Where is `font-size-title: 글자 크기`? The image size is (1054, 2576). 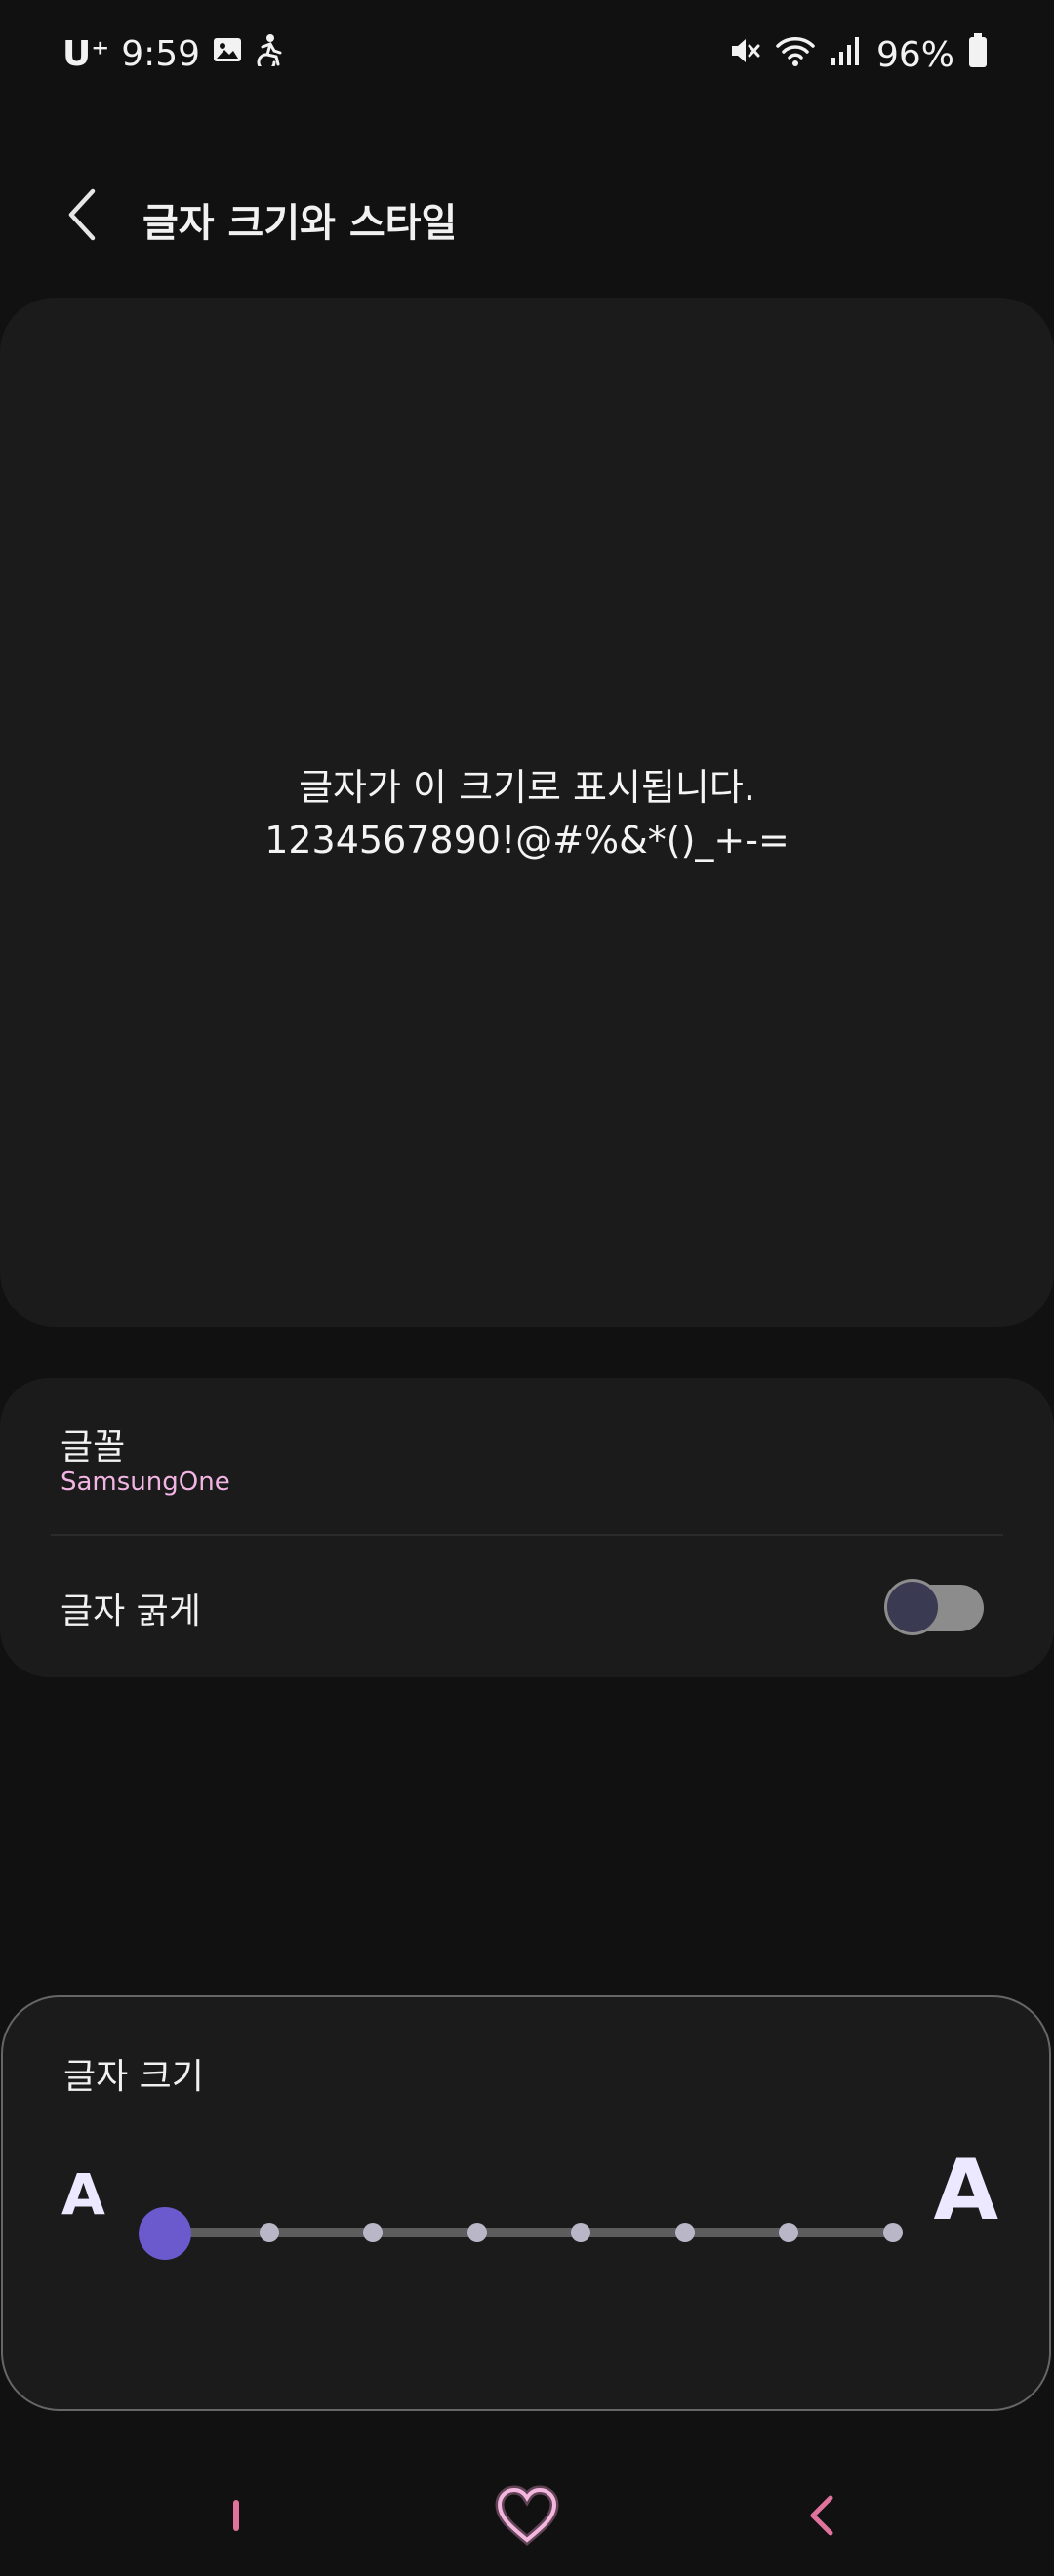
font-size-title: 글자 크기 is located at coordinates (133, 2077).